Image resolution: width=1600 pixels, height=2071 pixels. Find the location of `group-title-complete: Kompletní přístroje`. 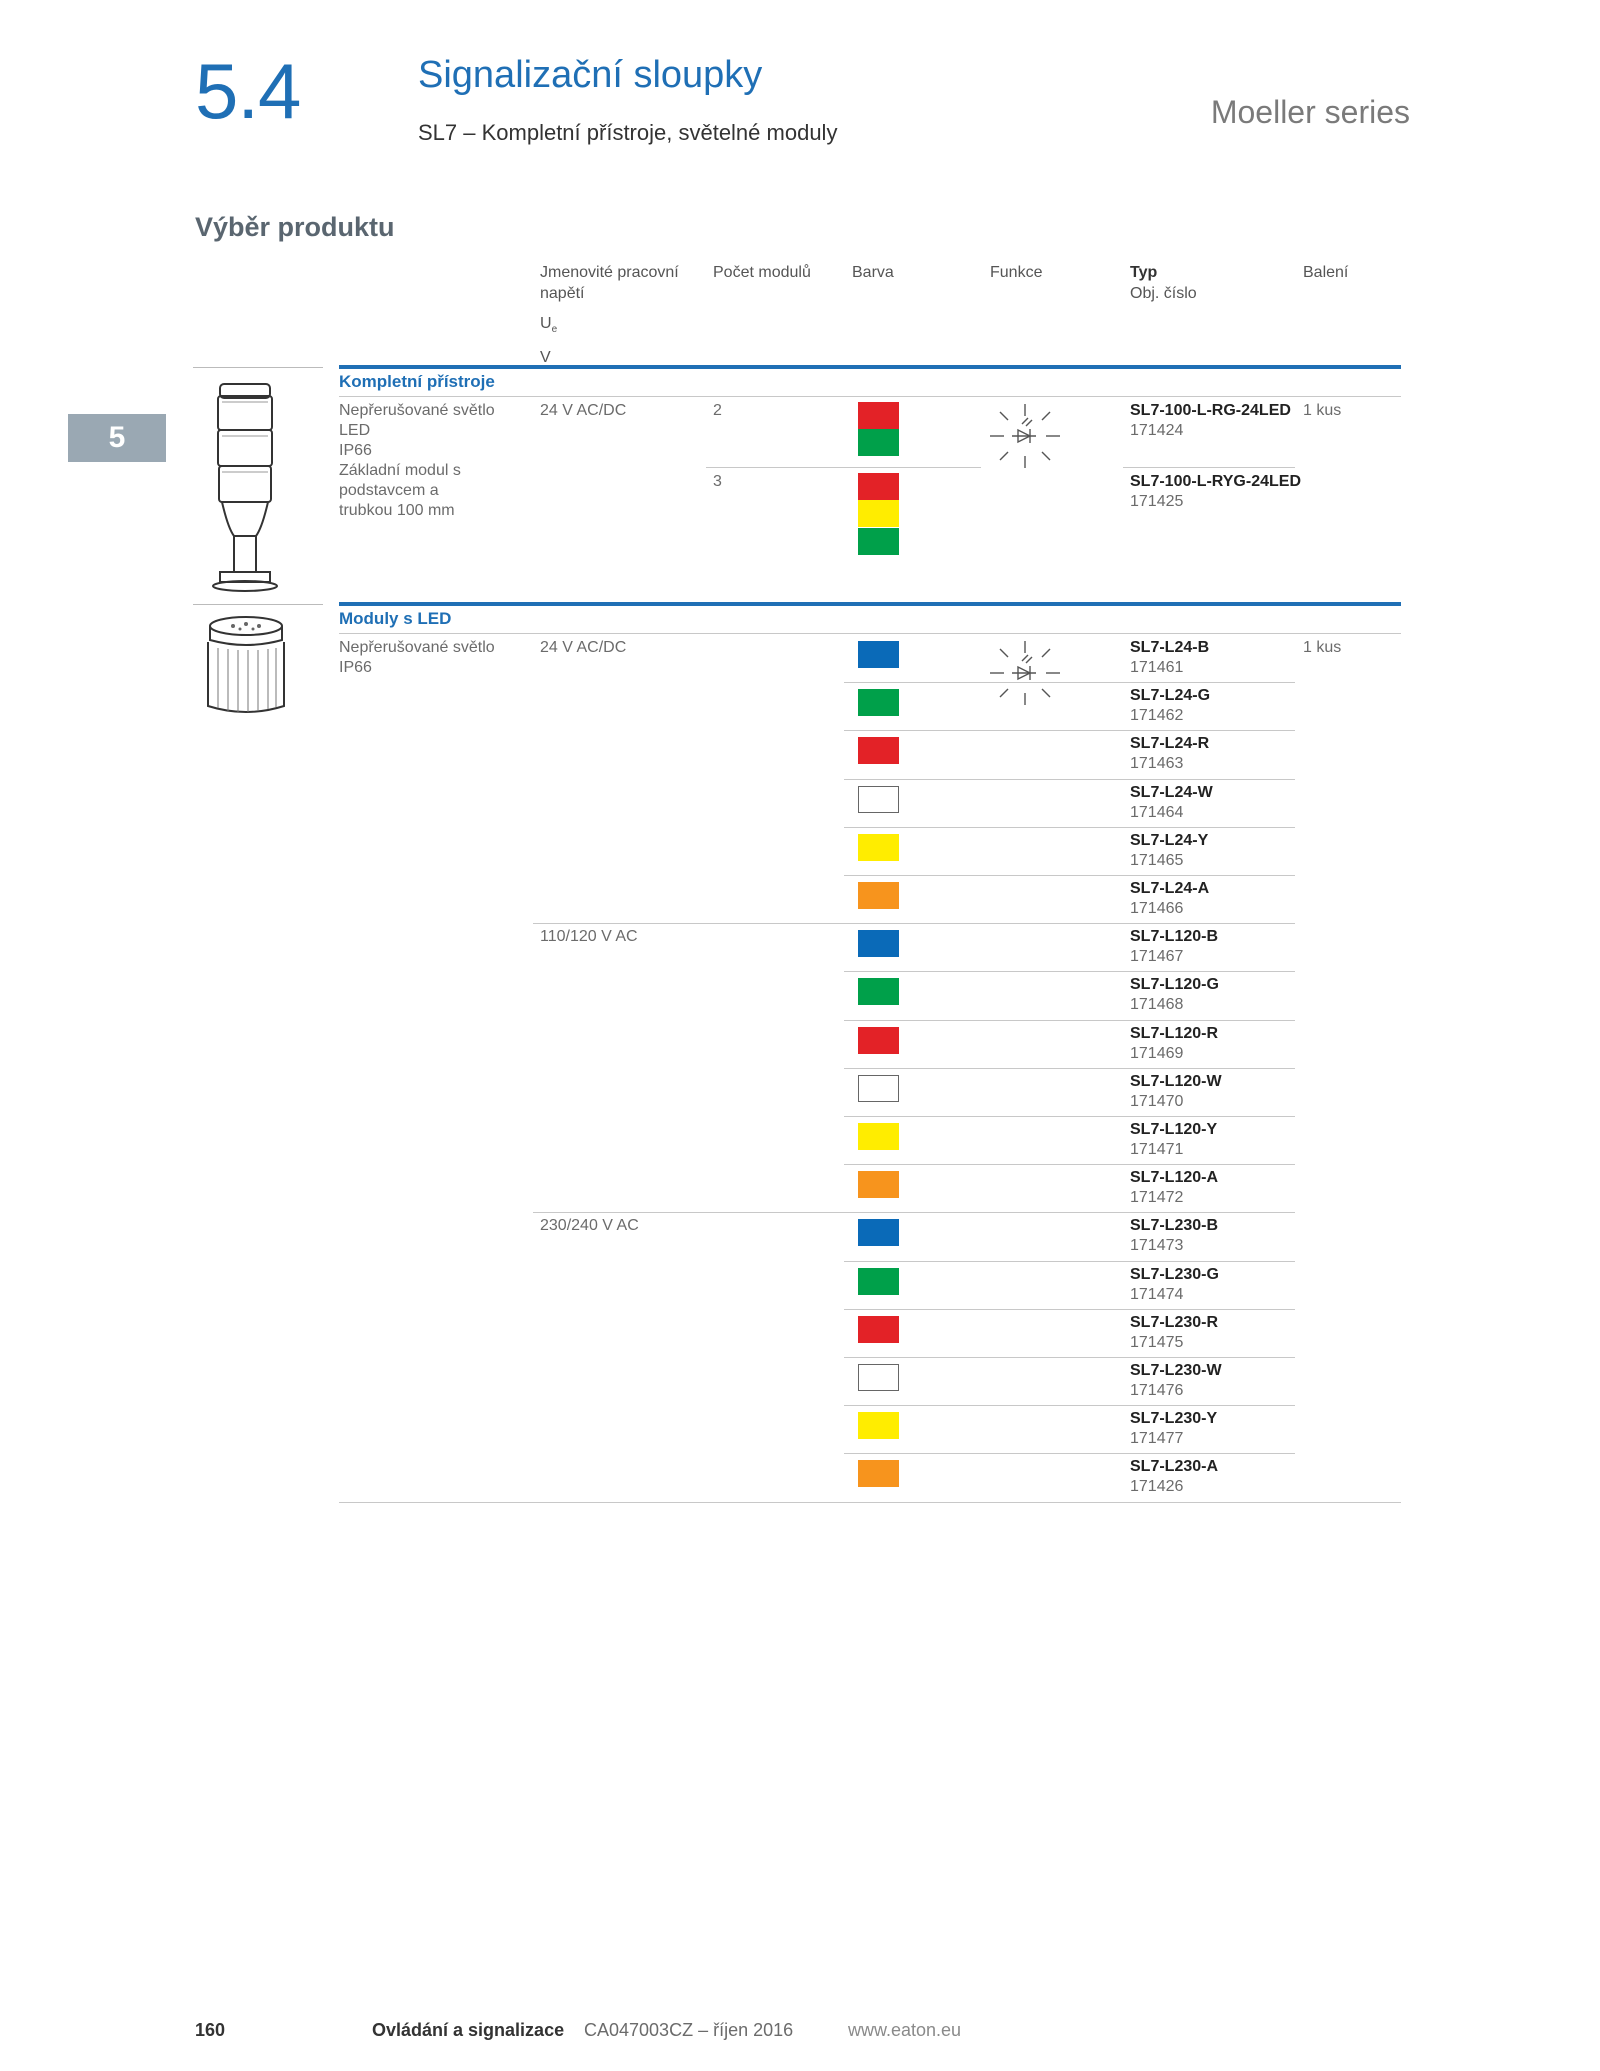

group-title-complete: Kompletní přístroje is located at coordinates (417, 381).